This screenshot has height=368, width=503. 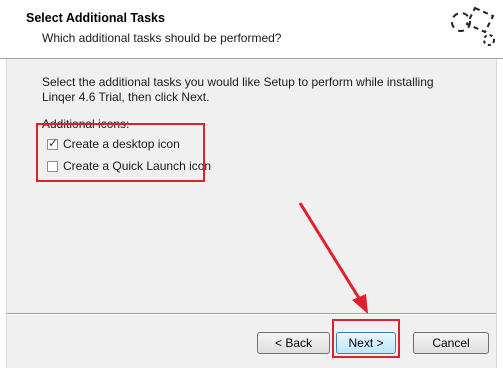 What do you see at coordinates (120, 152) in the screenshot?
I see `annotation-box-checkboxes` at bounding box center [120, 152].